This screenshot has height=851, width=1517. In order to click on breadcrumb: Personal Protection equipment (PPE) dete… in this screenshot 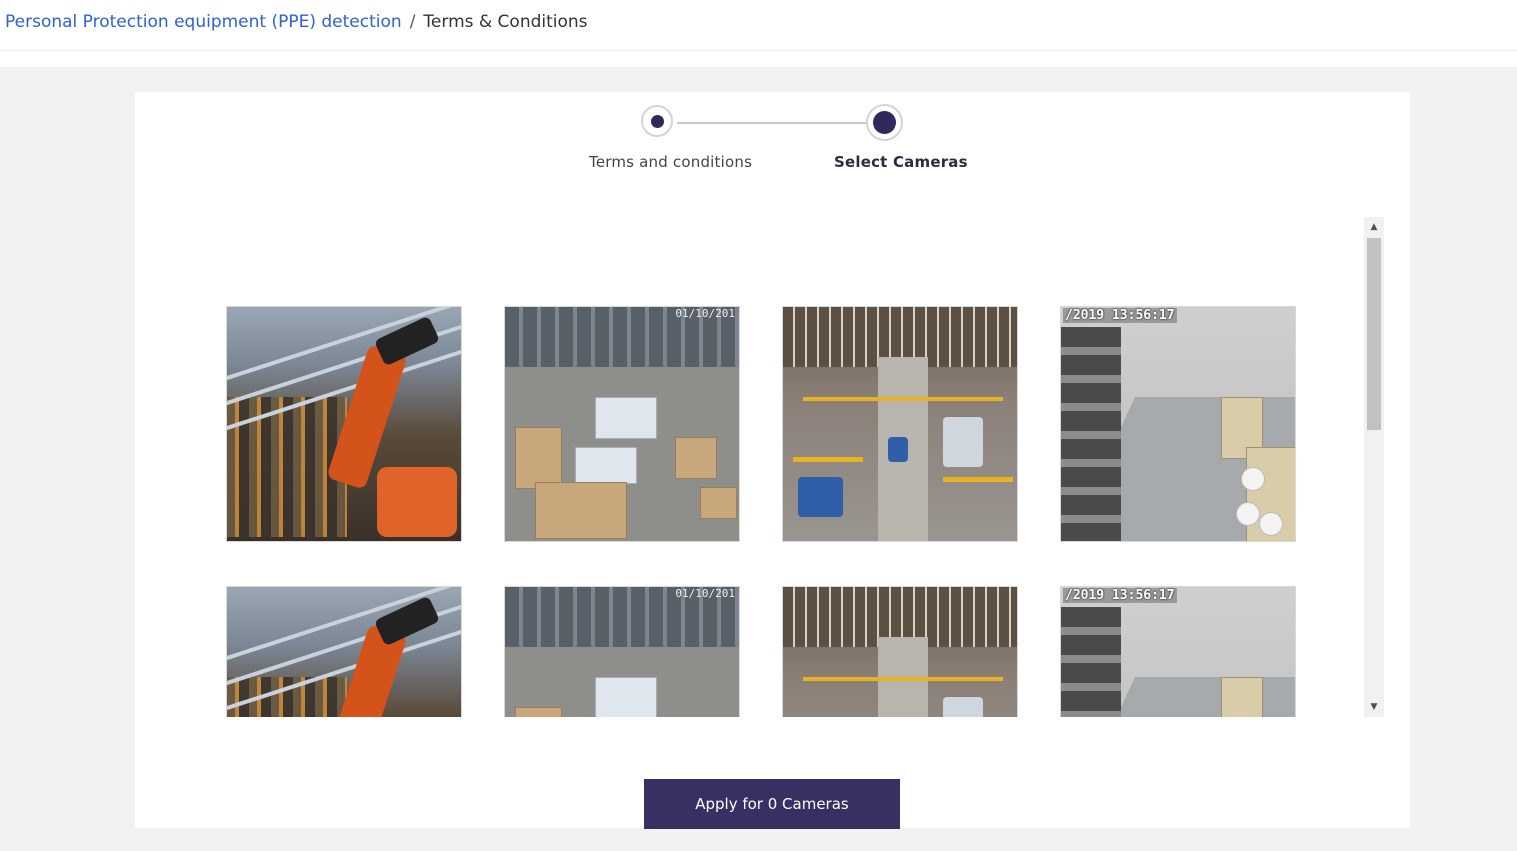, I will do `click(296, 22)`.